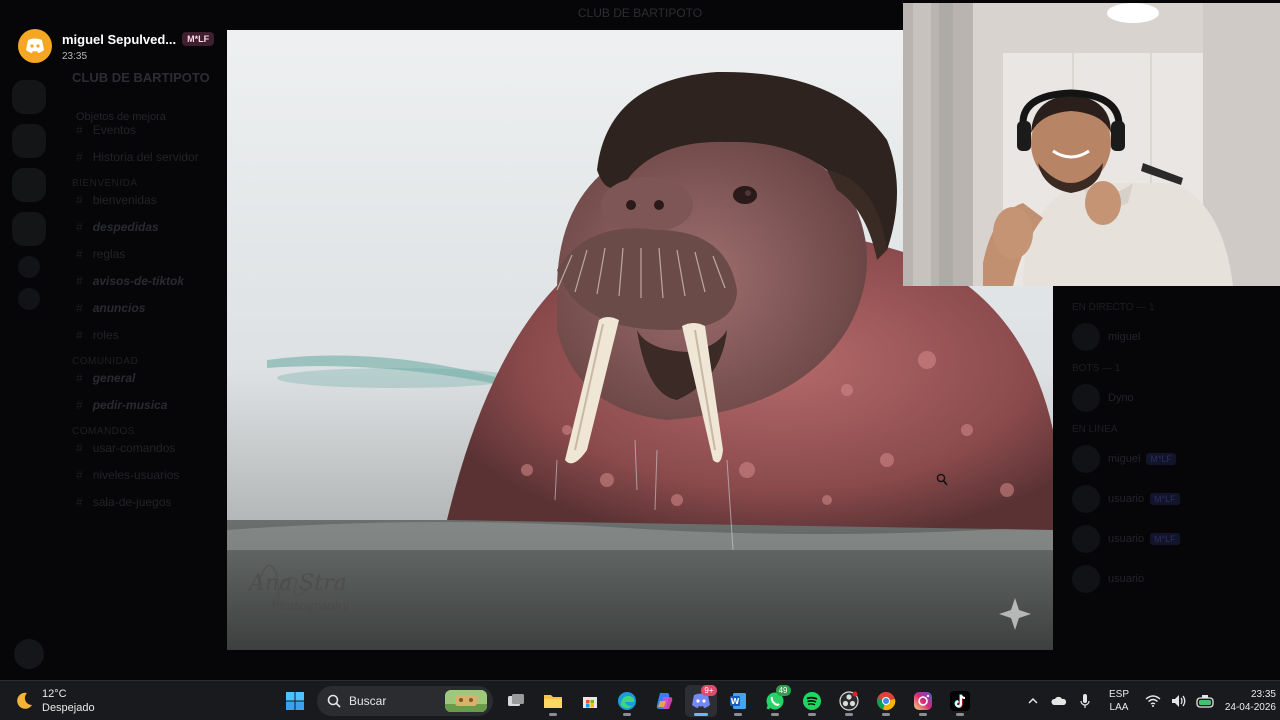 This screenshot has width=1280, height=720. What do you see at coordinates (1171, 459) in the screenshot?
I see `member-item: miguel M*LF` at bounding box center [1171, 459].